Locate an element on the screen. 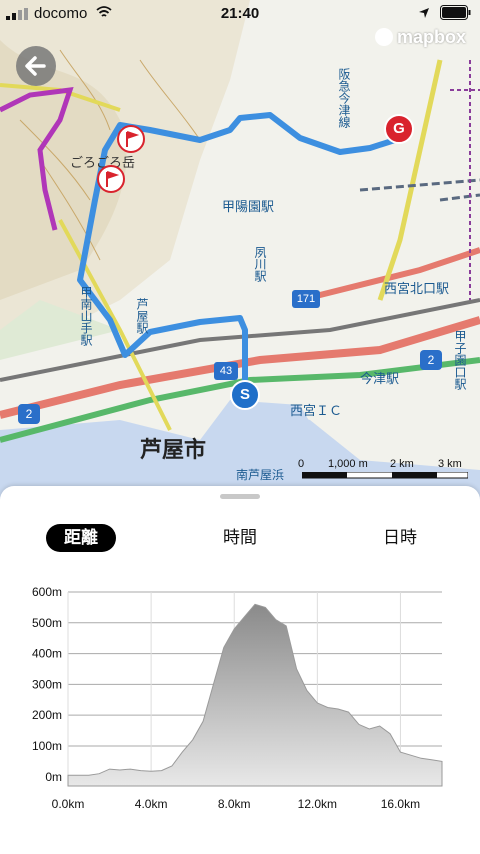 This screenshot has height=854, width=480. sheet-drag-handle is located at coordinates (240, 496).